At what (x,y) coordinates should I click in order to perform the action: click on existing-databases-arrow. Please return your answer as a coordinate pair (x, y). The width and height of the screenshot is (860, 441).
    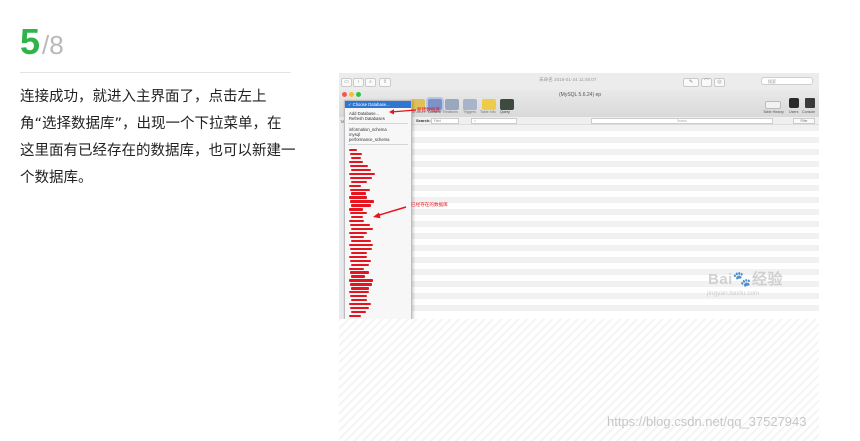
    Looking at the image, I should click on (391, 211).